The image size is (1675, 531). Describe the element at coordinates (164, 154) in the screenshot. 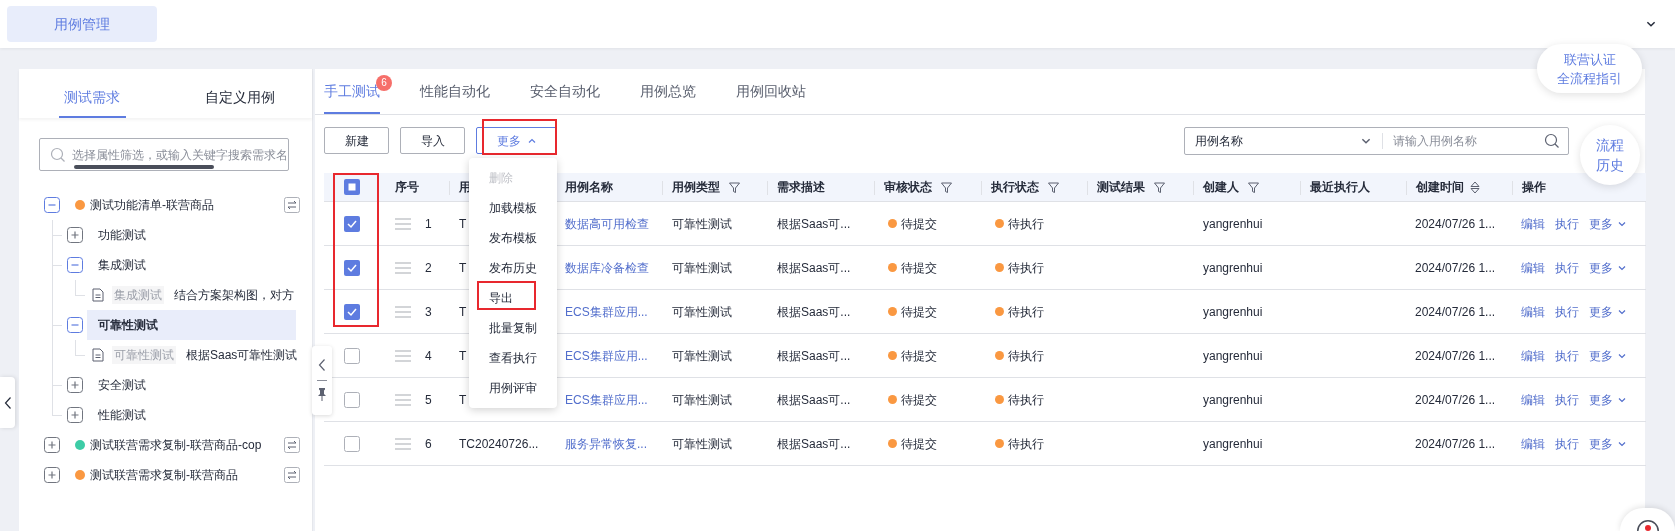

I see `search-field: 选择属性筛选，或输入关键字搜索需求名` at that location.